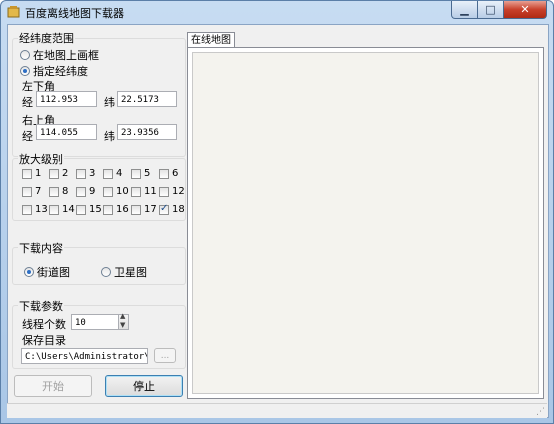 Image resolution: width=554 pixels, height=424 pixels. What do you see at coordinates (66, 99) in the screenshot?
I see `lower-left-lng-input: 112.953` at bounding box center [66, 99].